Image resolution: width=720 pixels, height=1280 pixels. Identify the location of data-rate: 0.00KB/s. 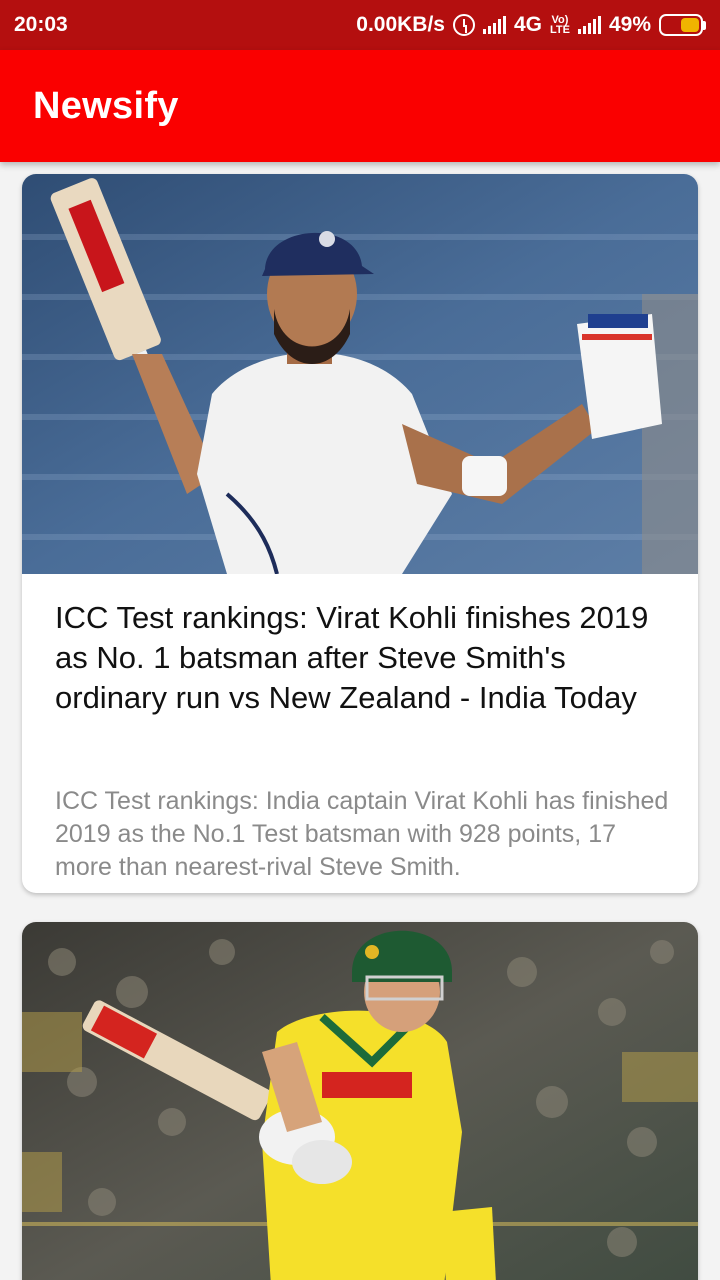
(400, 24).